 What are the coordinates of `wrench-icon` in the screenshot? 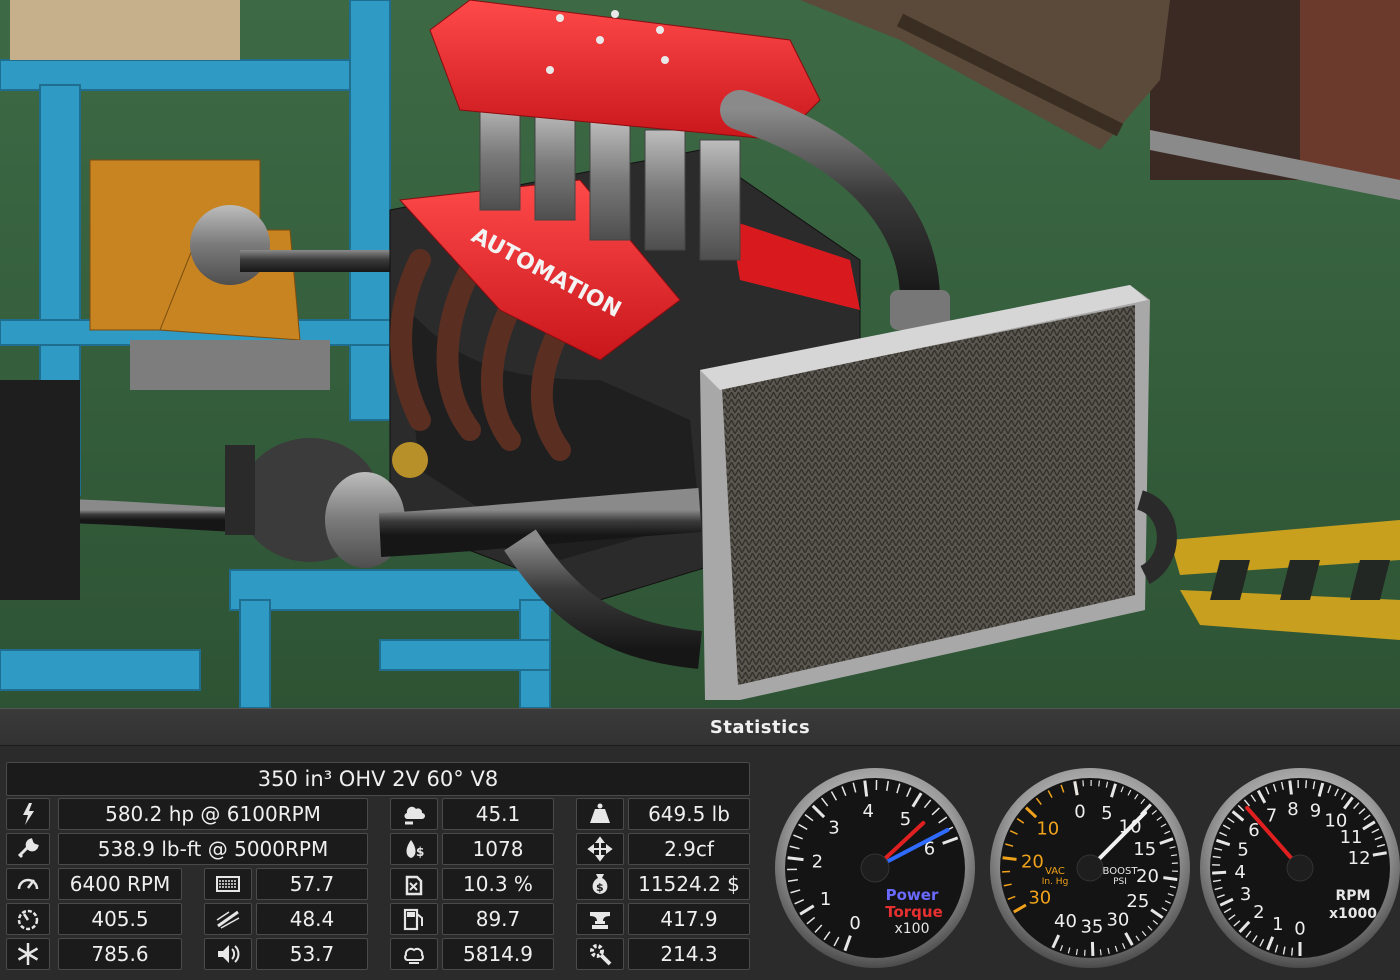 It's located at (28, 849).